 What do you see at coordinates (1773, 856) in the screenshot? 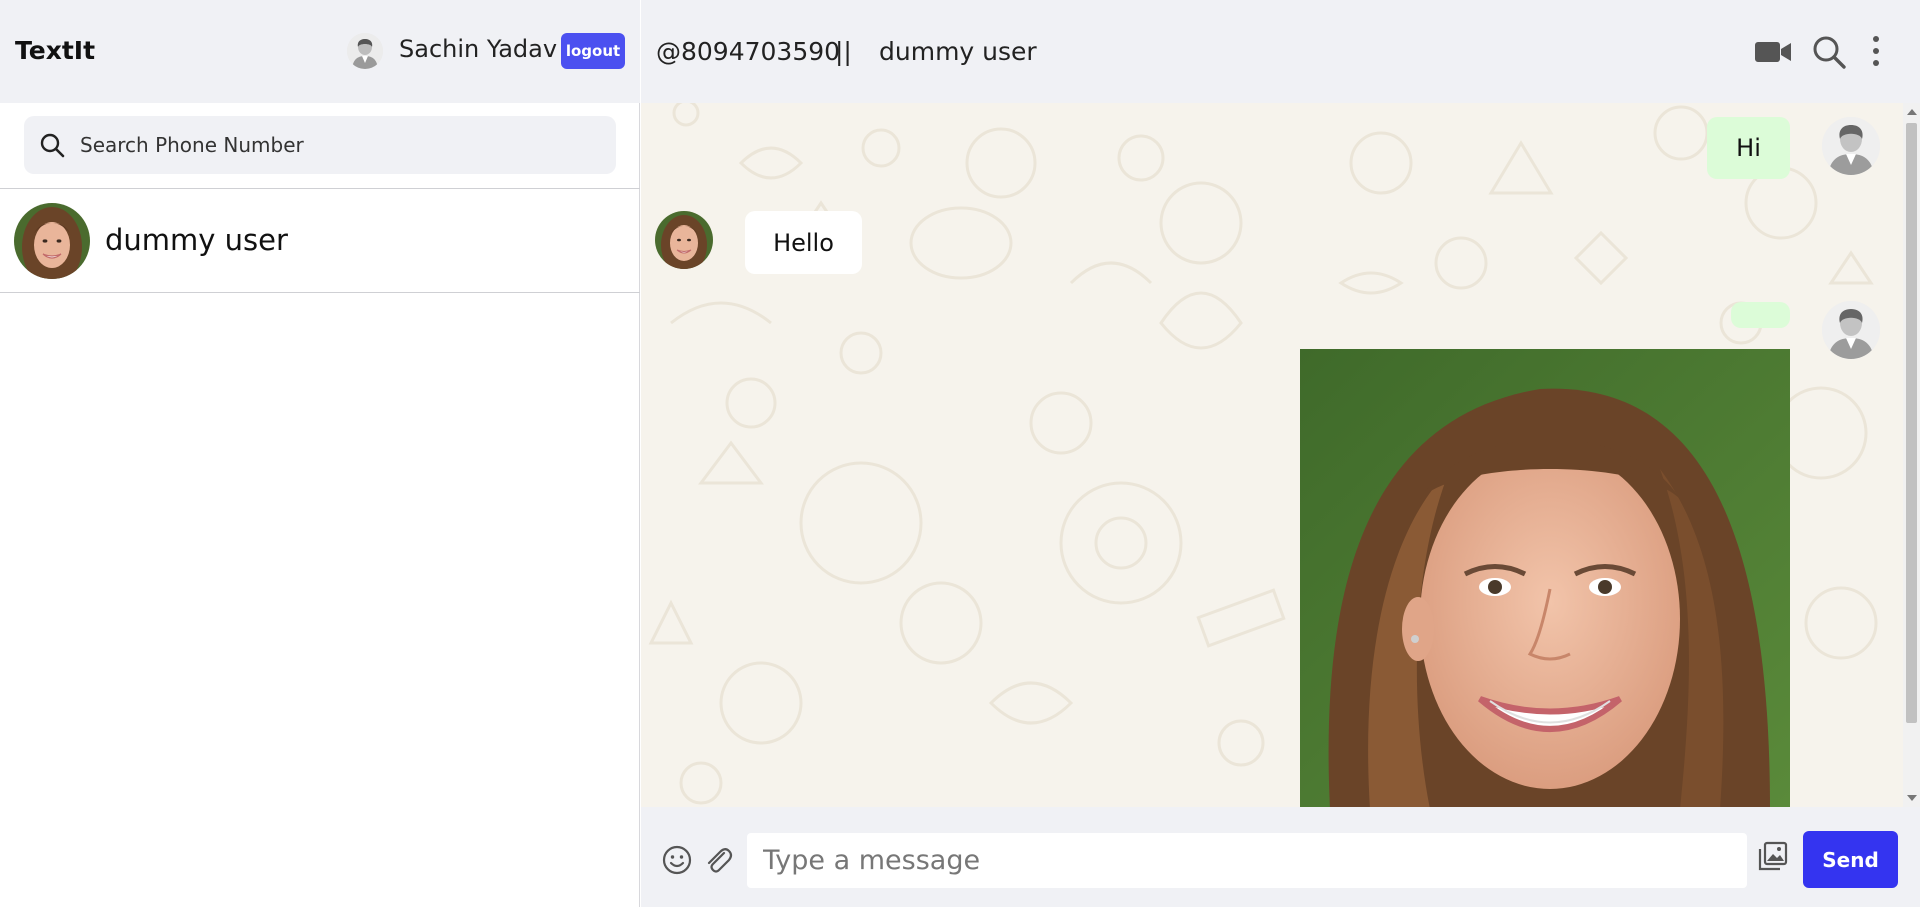
I see `image-upload-icon` at bounding box center [1773, 856].